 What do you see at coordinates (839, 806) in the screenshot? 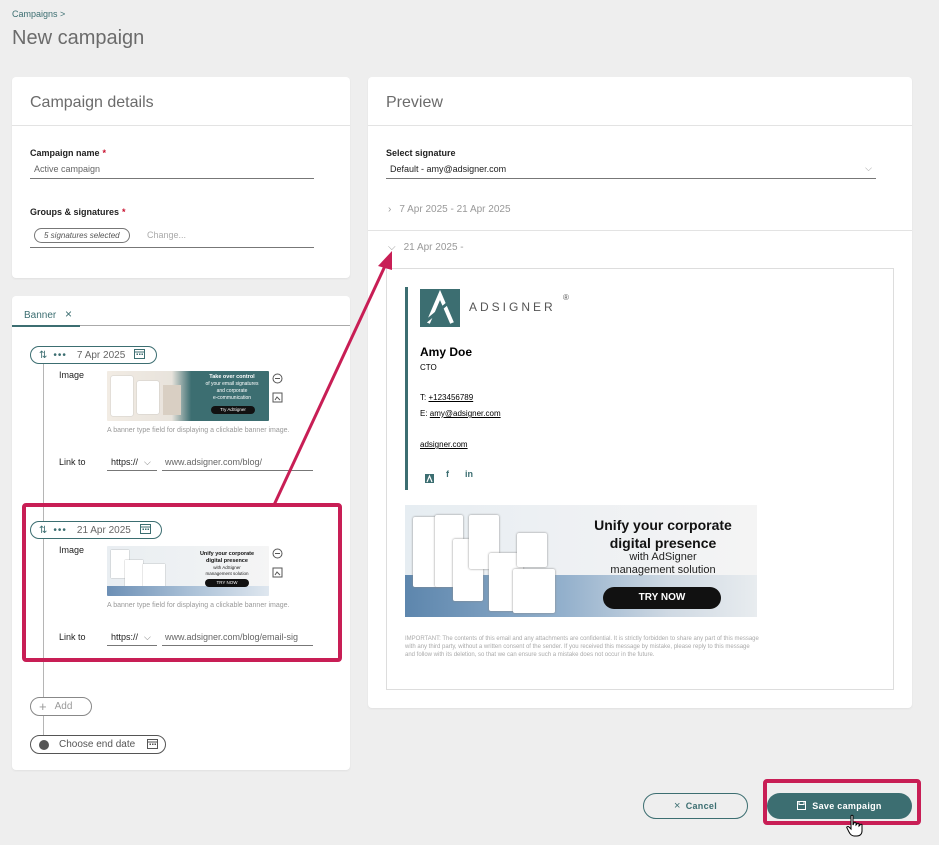
I see `save-campaign-button: Save campaign` at bounding box center [839, 806].